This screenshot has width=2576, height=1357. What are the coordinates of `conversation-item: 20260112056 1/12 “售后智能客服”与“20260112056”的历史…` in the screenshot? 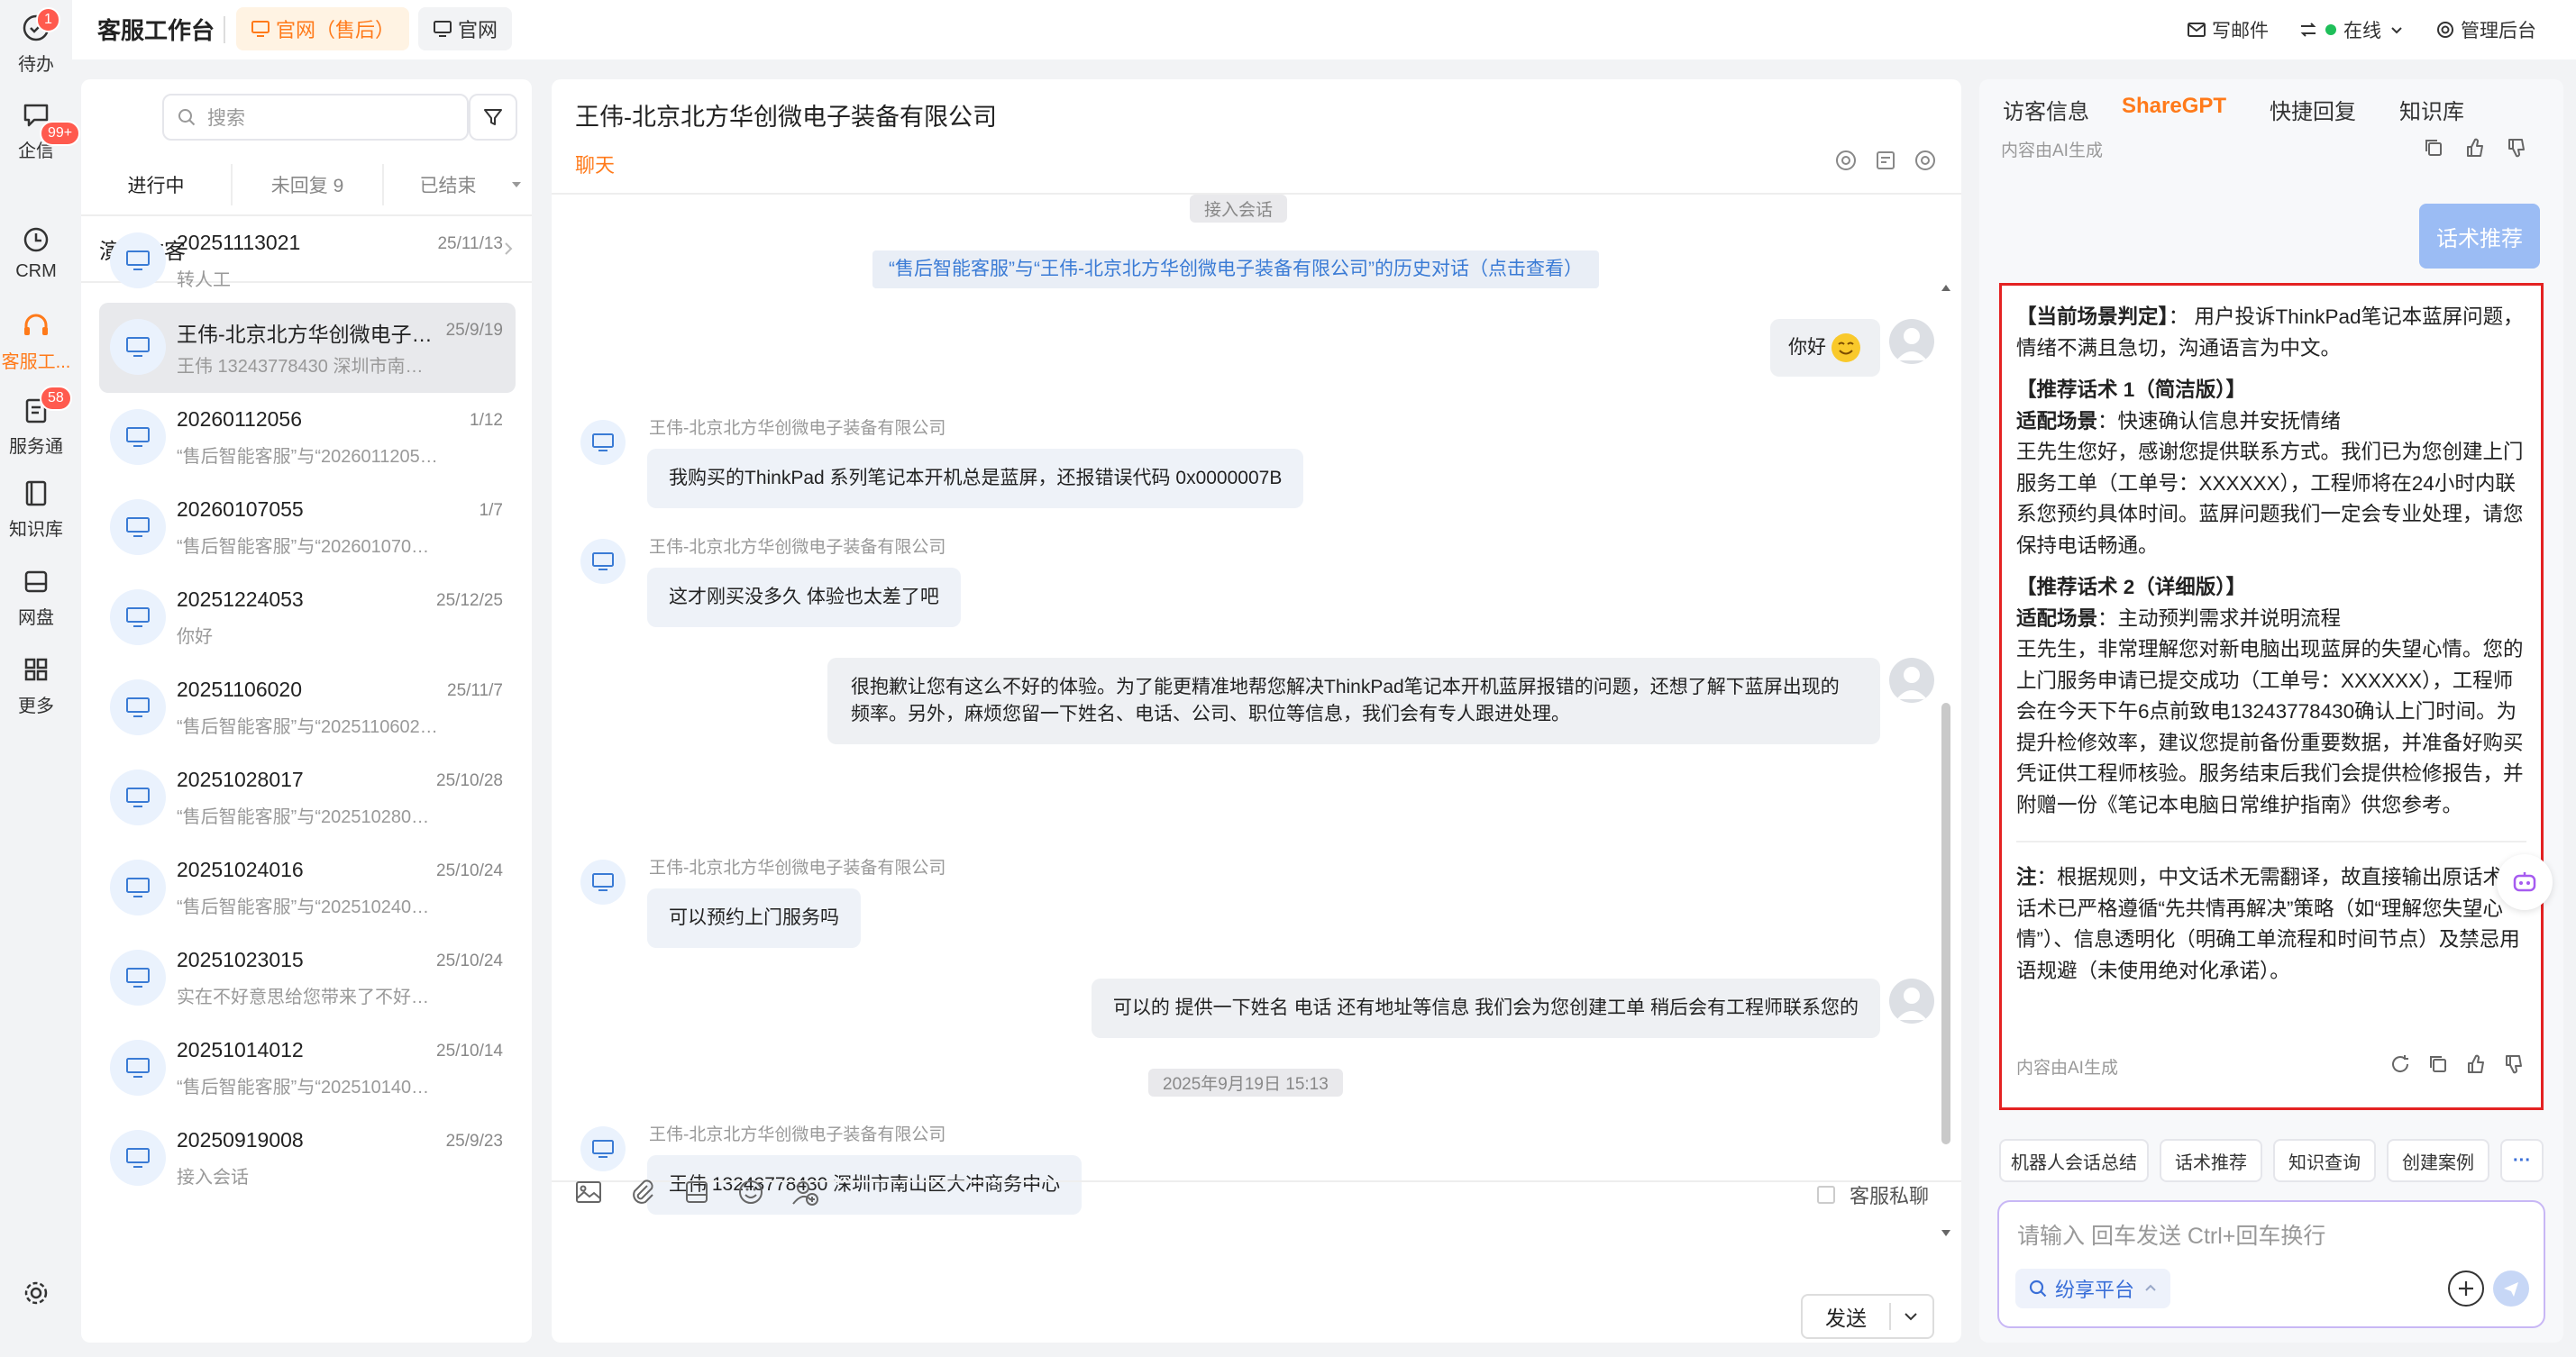 It's located at (307, 438).